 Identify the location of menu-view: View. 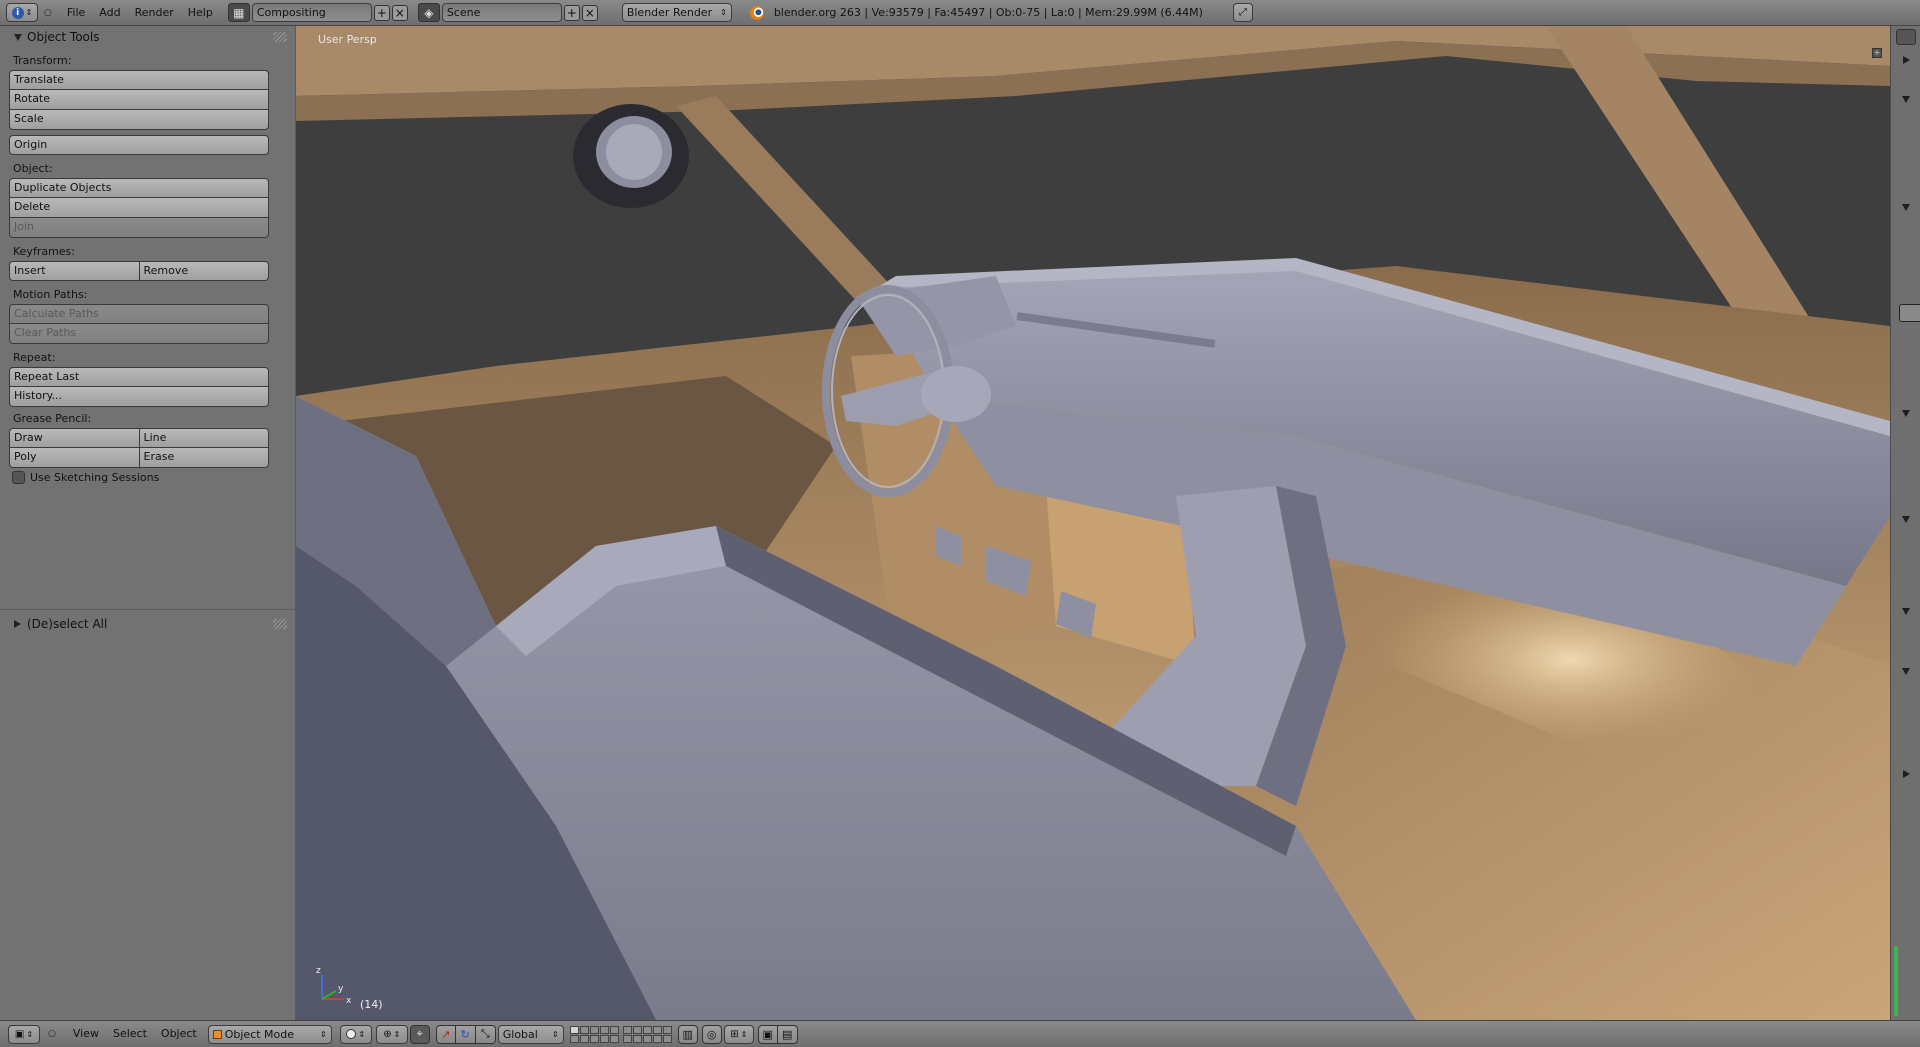
(86, 1034).